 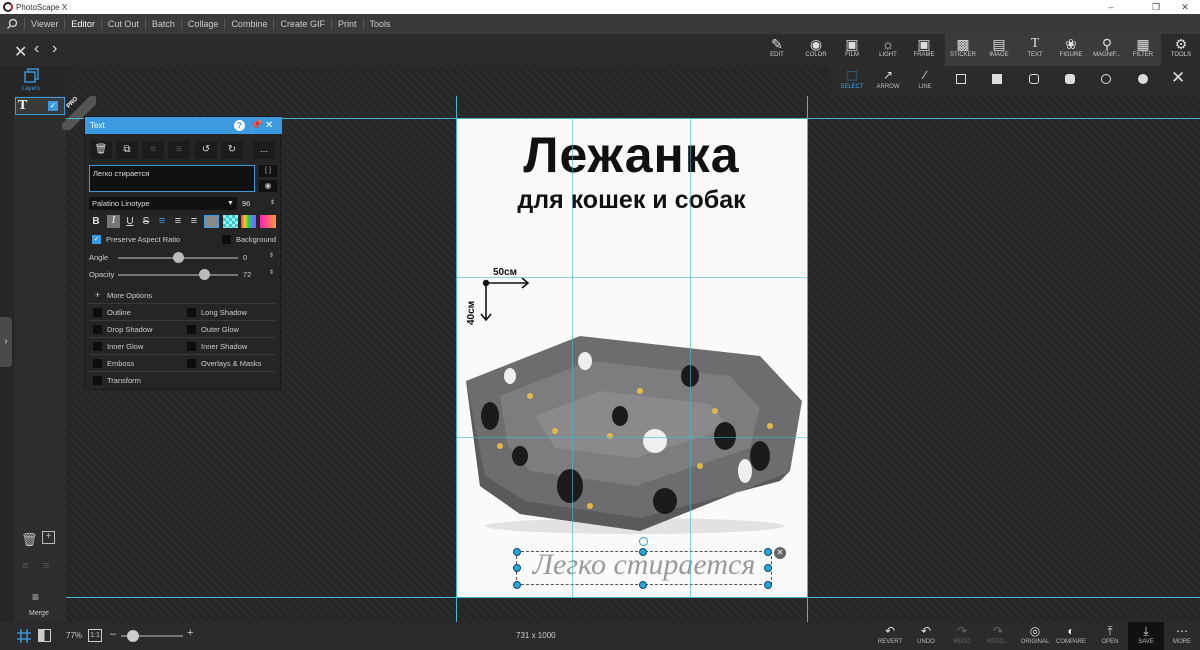 I want to click on resize-handle-top-left, so click(x=517, y=552).